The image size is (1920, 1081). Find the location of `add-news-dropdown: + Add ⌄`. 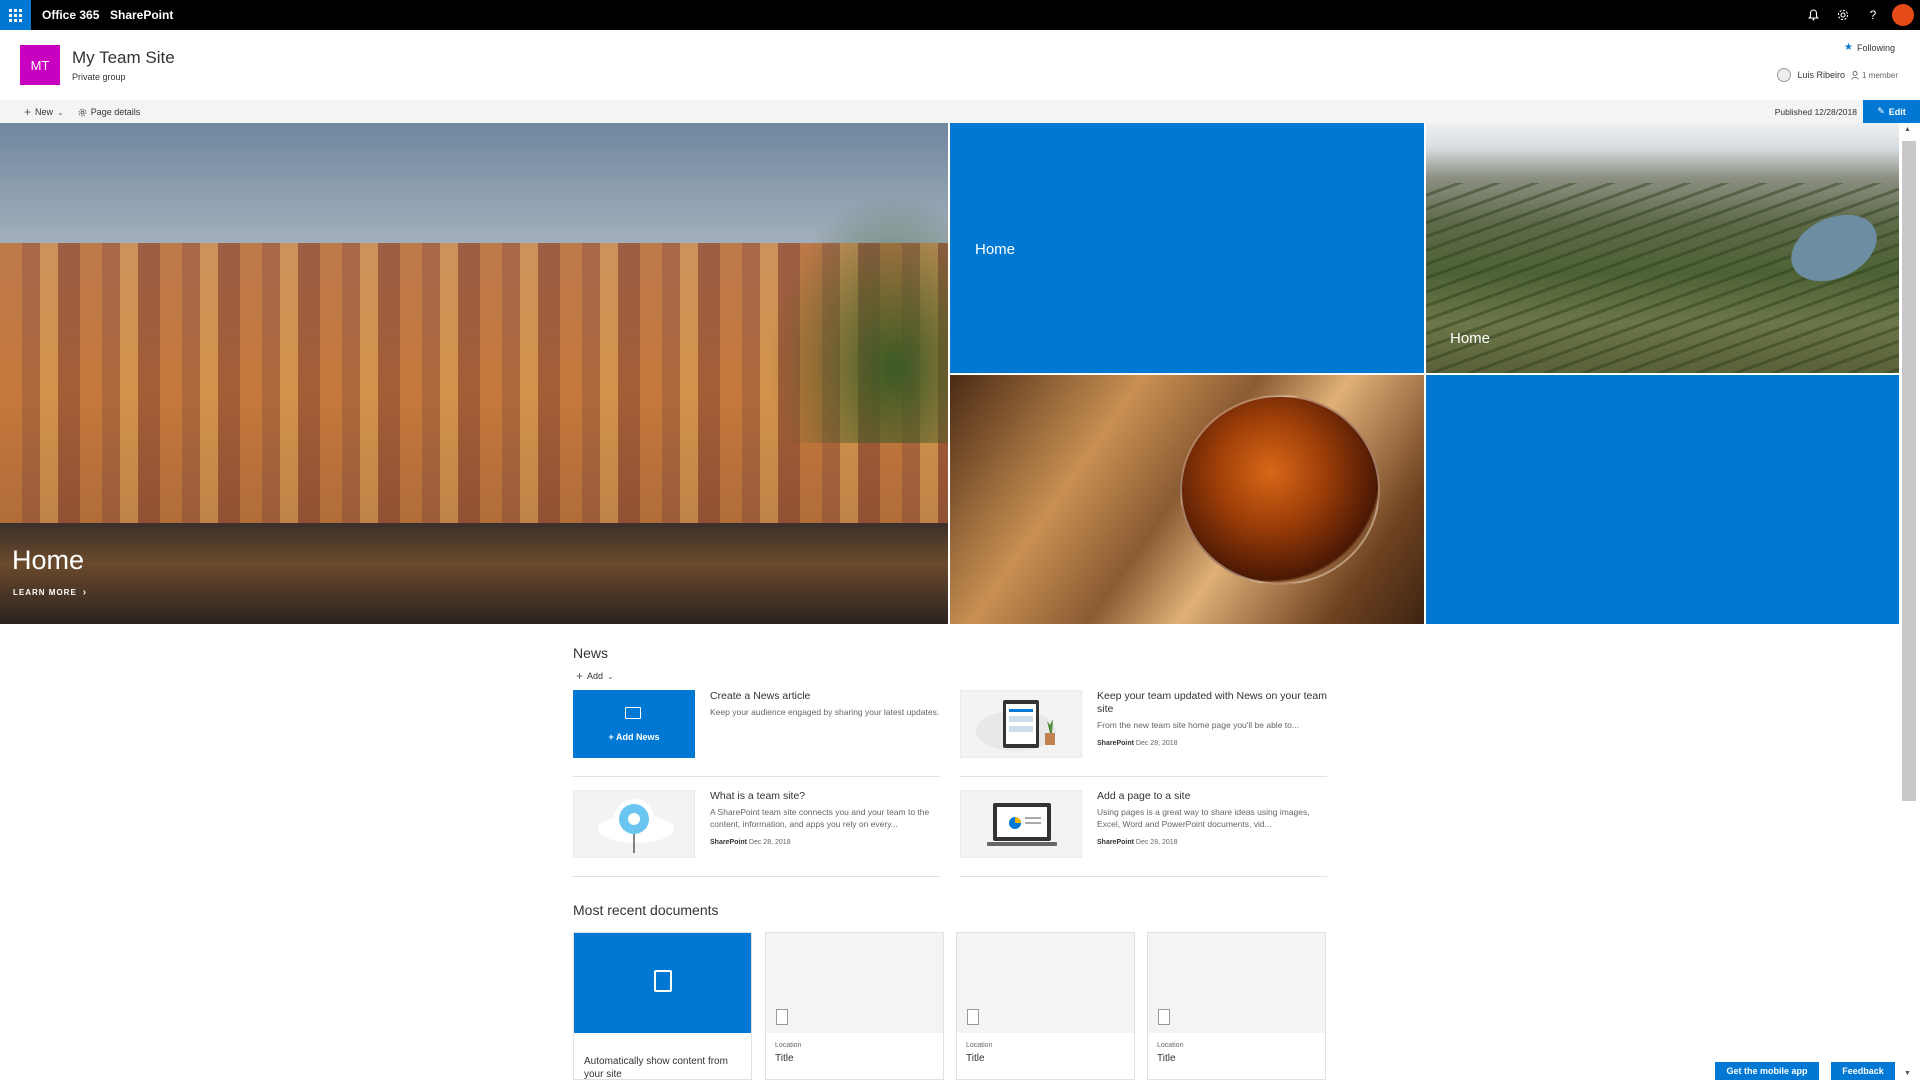

add-news-dropdown: + Add ⌄ is located at coordinates (595, 676).